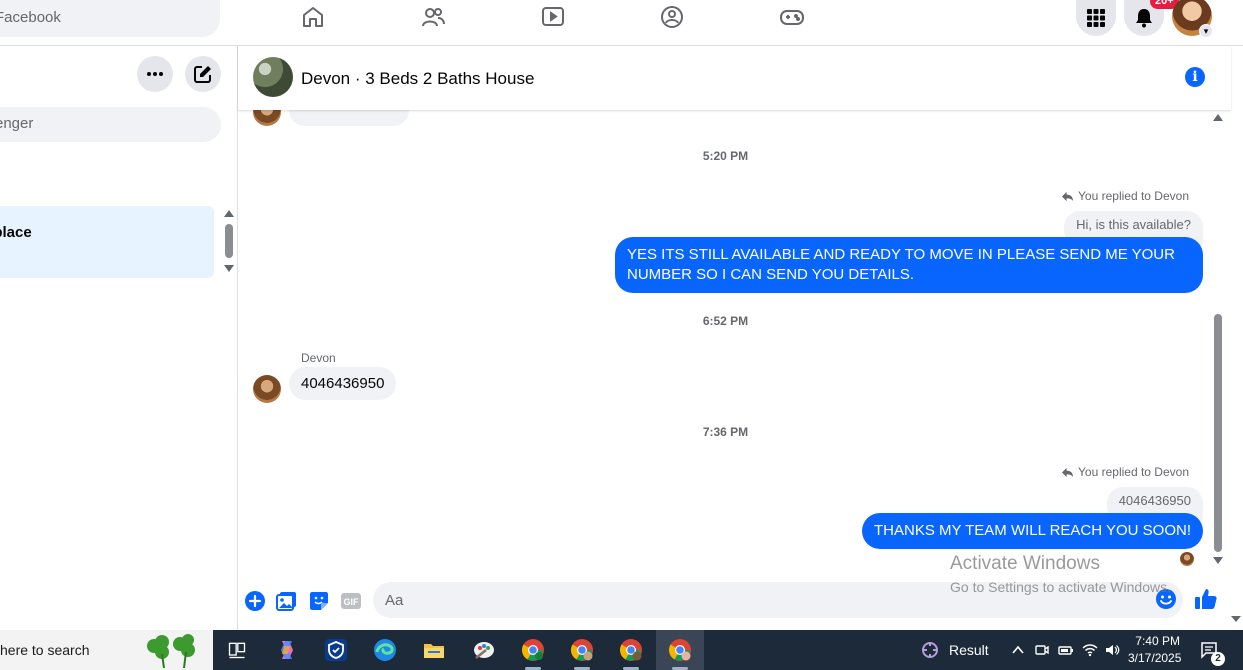 Image resolution: width=1243 pixels, height=670 pixels. Describe the element at coordinates (287, 650) in the screenshot. I see `copilot-icon` at that location.